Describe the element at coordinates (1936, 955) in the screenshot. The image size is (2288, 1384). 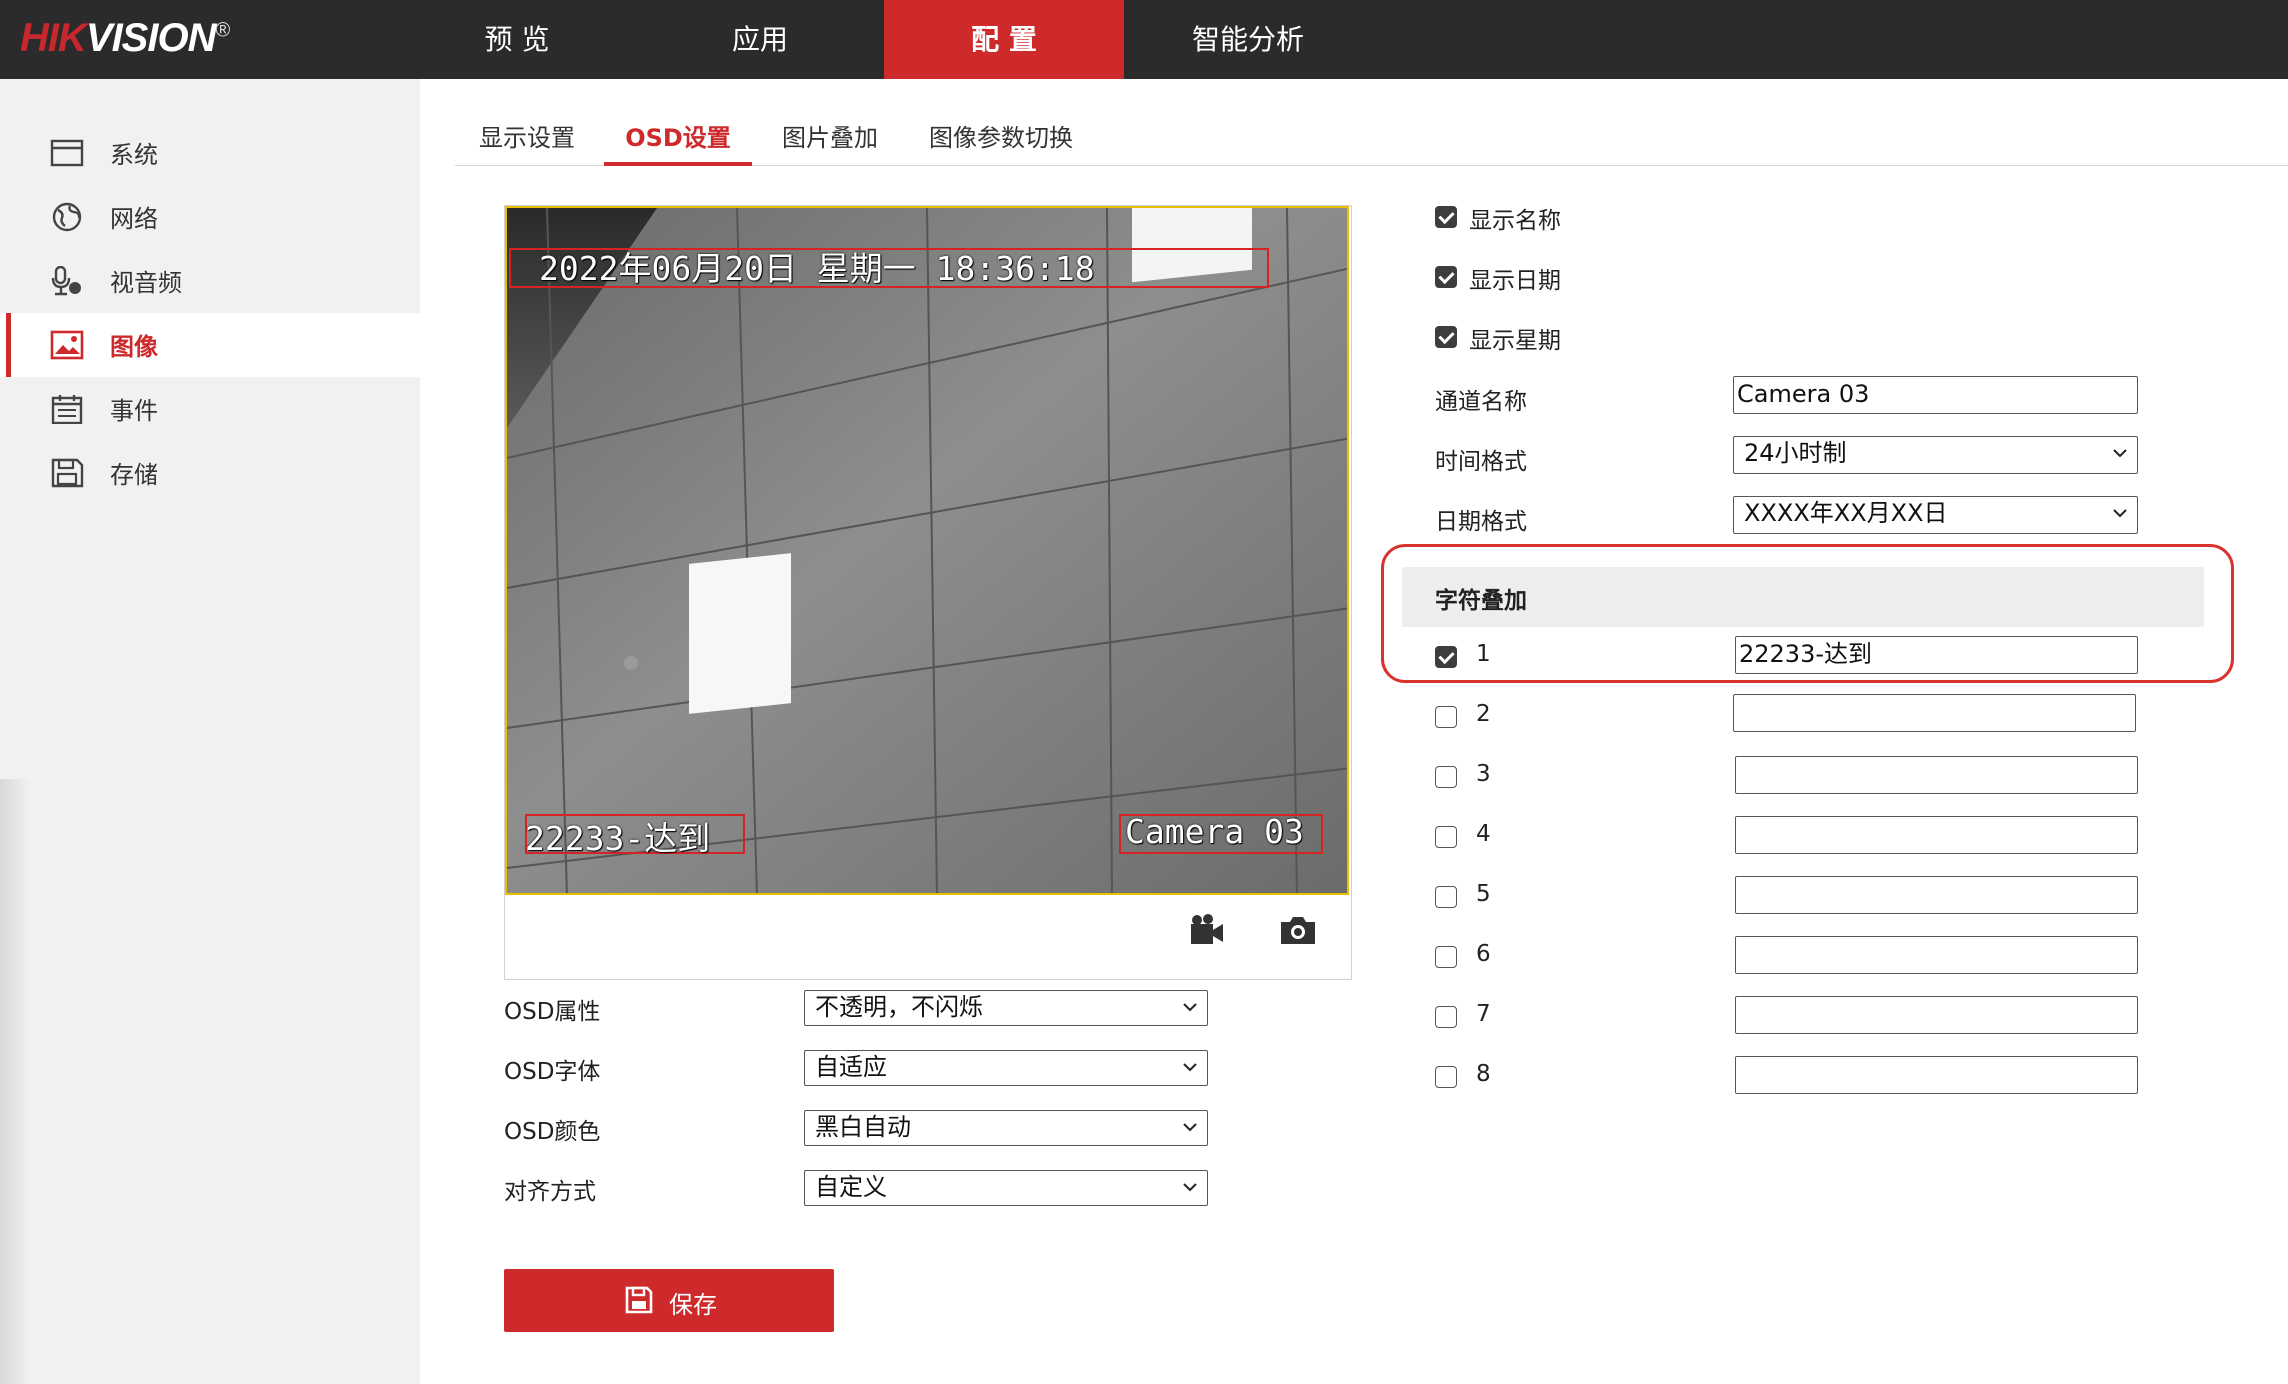
I see `overlay-6-input` at that location.